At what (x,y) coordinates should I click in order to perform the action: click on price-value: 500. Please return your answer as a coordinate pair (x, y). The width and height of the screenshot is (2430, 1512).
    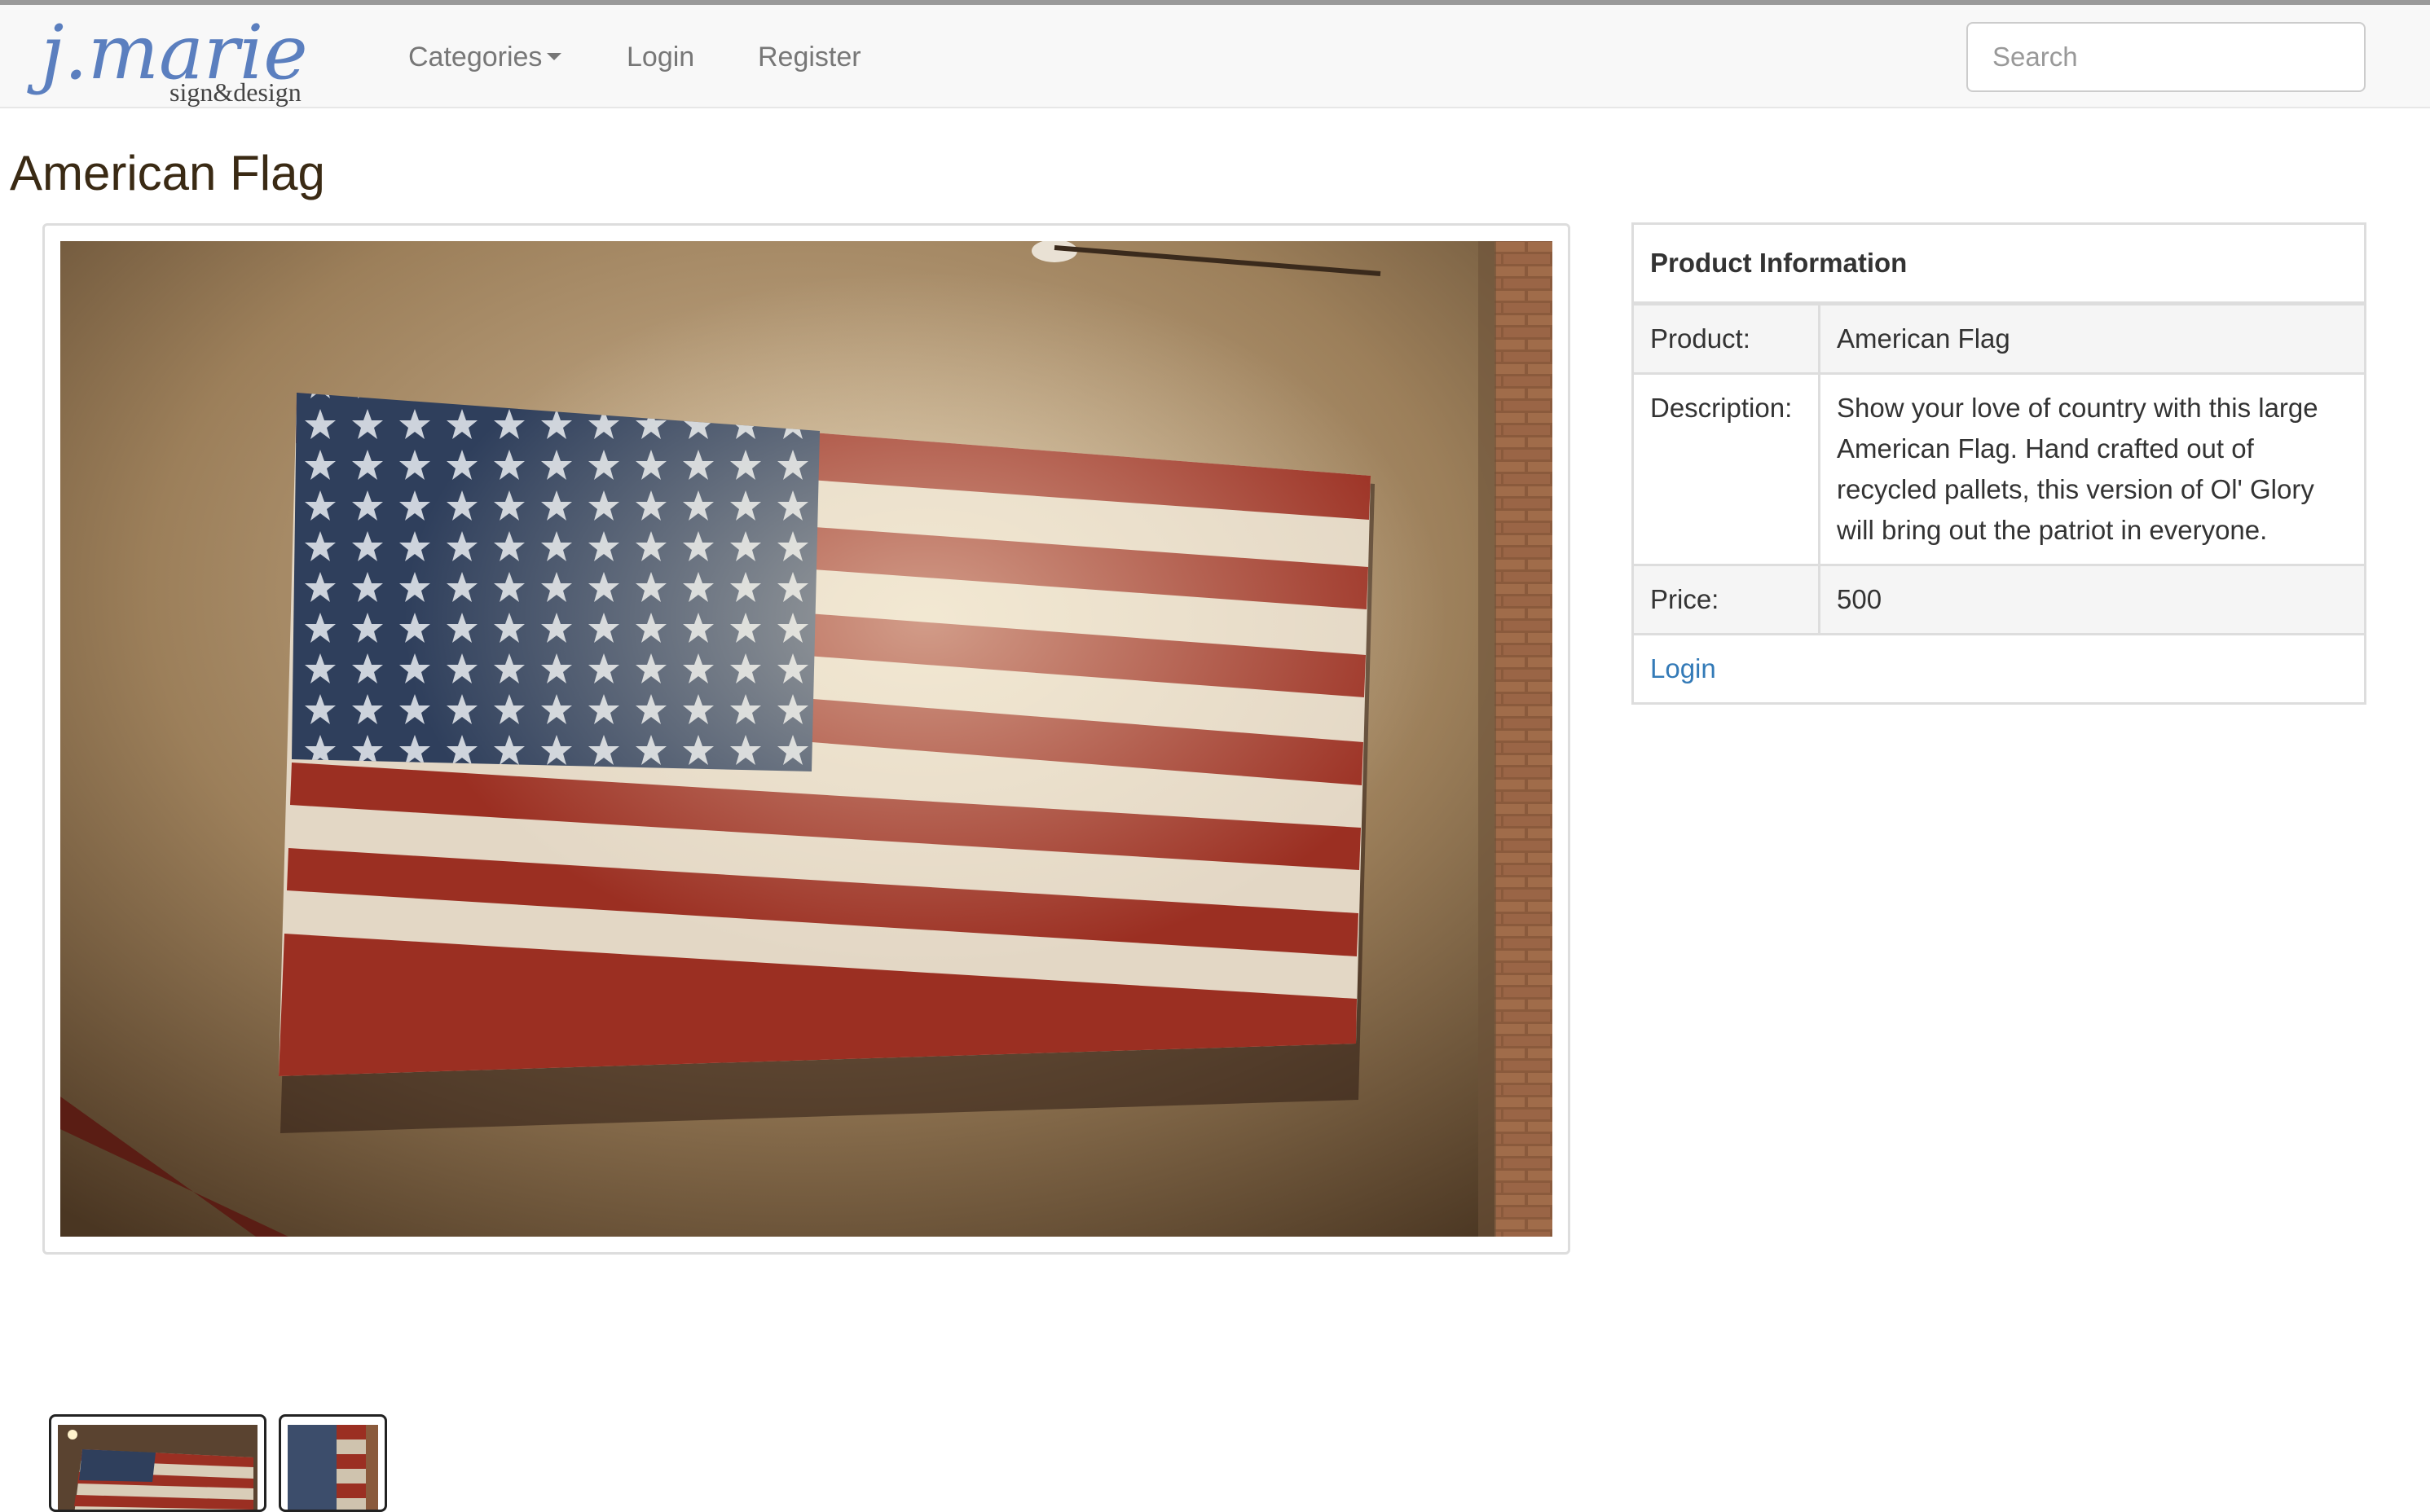
    Looking at the image, I should click on (2092, 599).